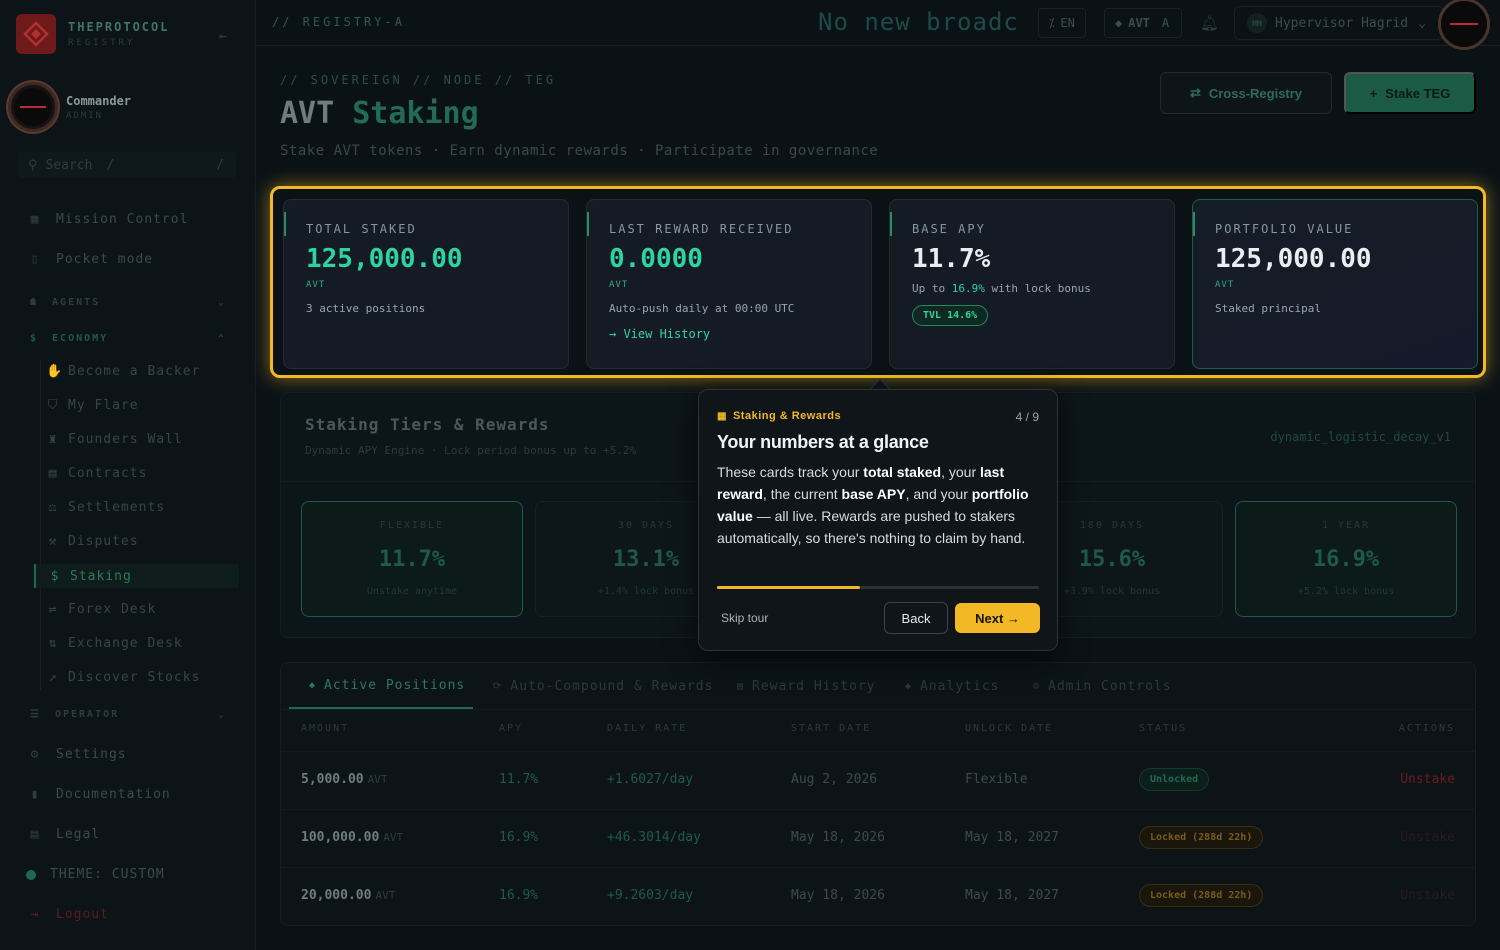 Image resolution: width=1500 pixels, height=950 pixels. Describe the element at coordinates (802, 494) in the screenshot. I see `tour-body-text: , the current` at that location.